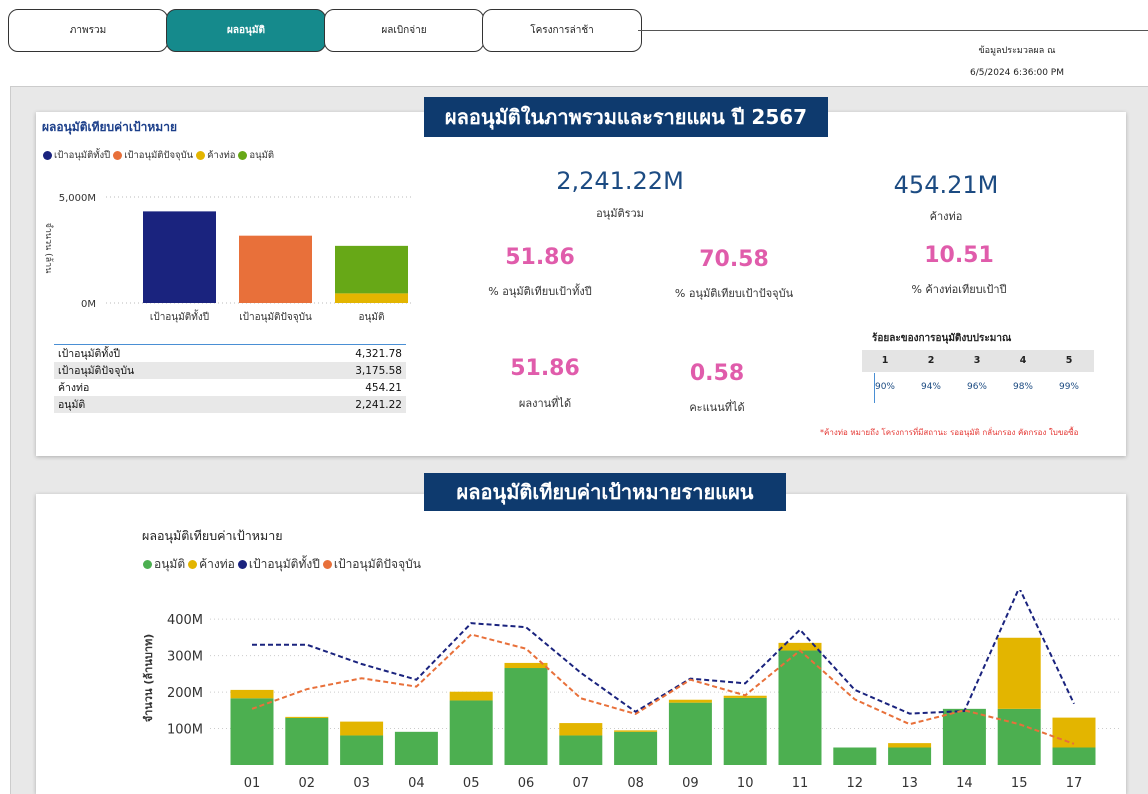 Image resolution: width=1148 pixels, height=794 pixels. What do you see at coordinates (284, 564) in the screenshot?
I see `legend-label: เป้าอนุมัติทั้งปี` at bounding box center [284, 564].